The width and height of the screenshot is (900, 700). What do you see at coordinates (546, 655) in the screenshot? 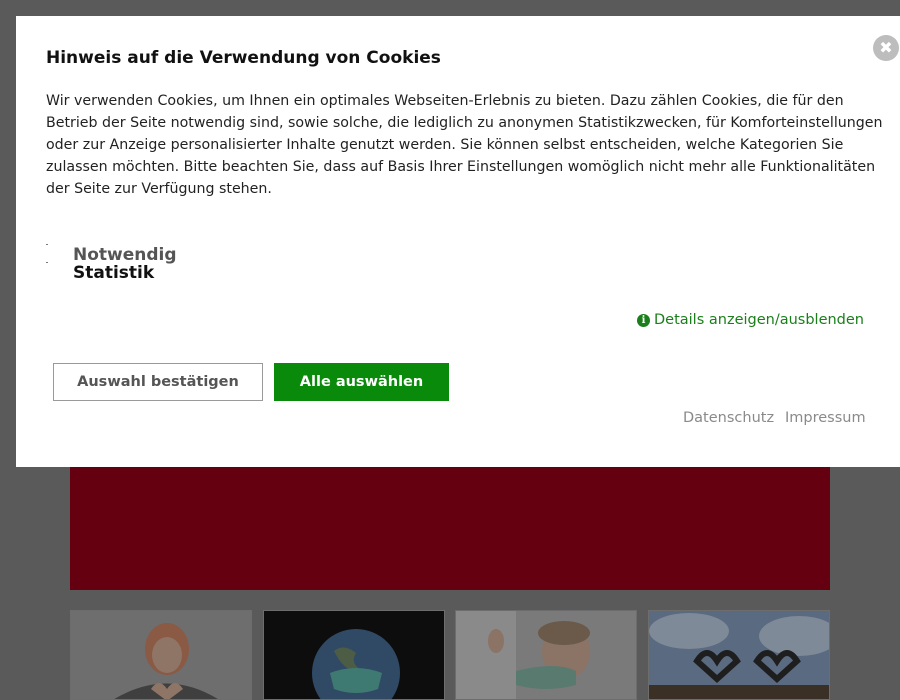
I see `tile-nurse-mask` at bounding box center [546, 655].